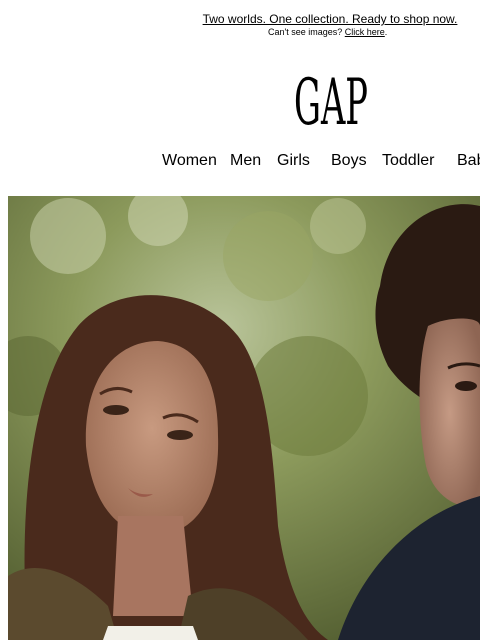 The height and width of the screenshot is (640, 480). I want to click on logo-wordmark: GAP, so click(331, 98).